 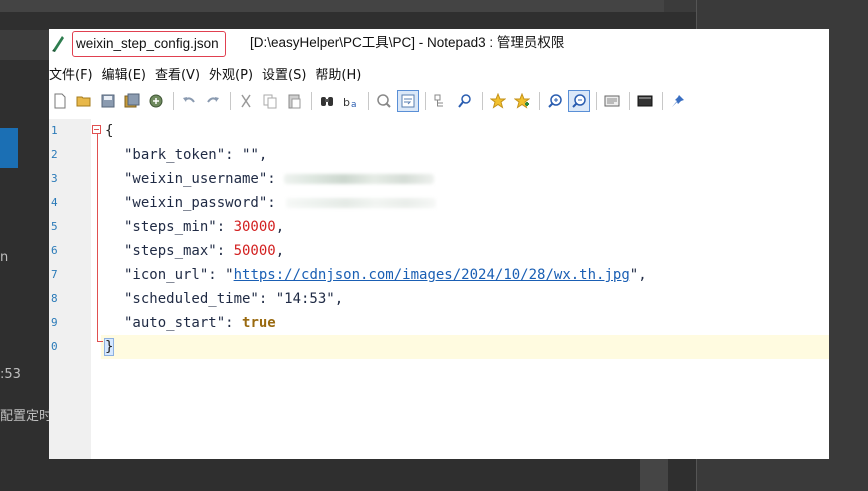 I want to click on code-line-2: "bark_token": "",, so click(x=195, y=155).